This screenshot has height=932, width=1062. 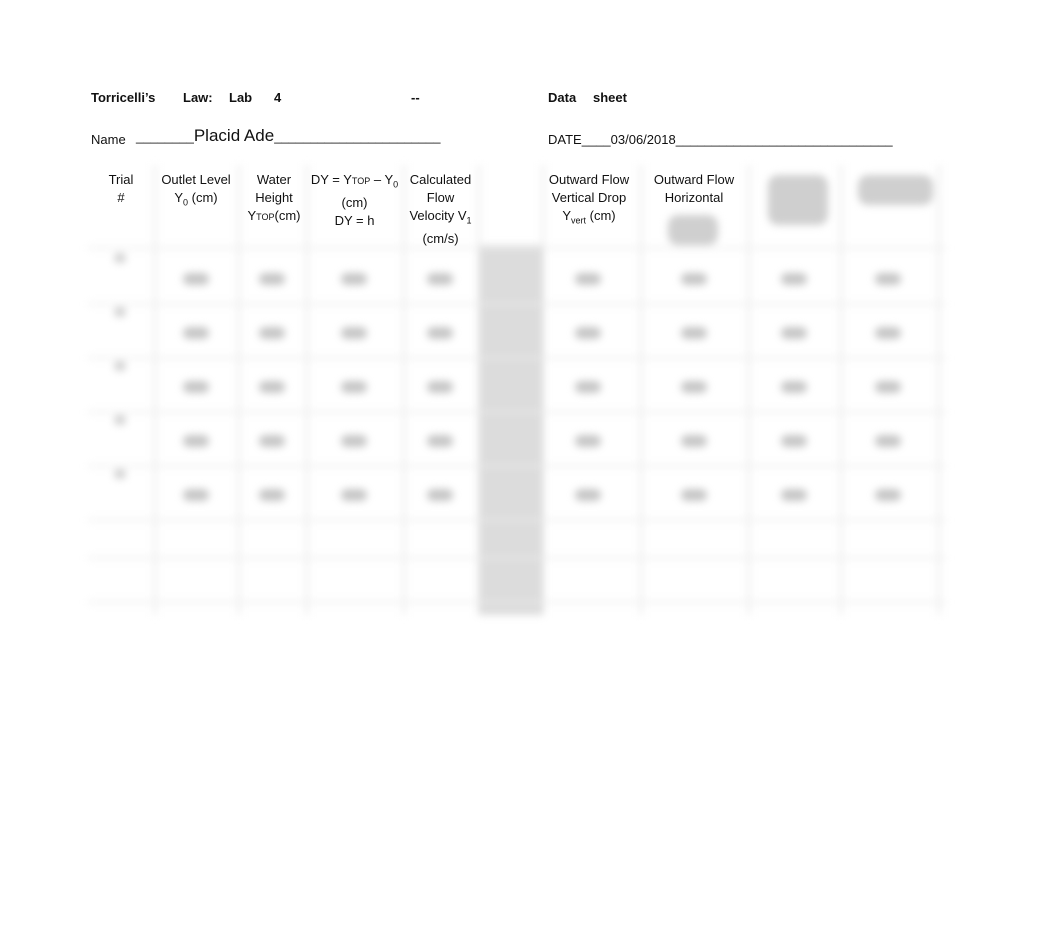 I want to click on date-value: 03/06/2018, so click(x=643, y=139).